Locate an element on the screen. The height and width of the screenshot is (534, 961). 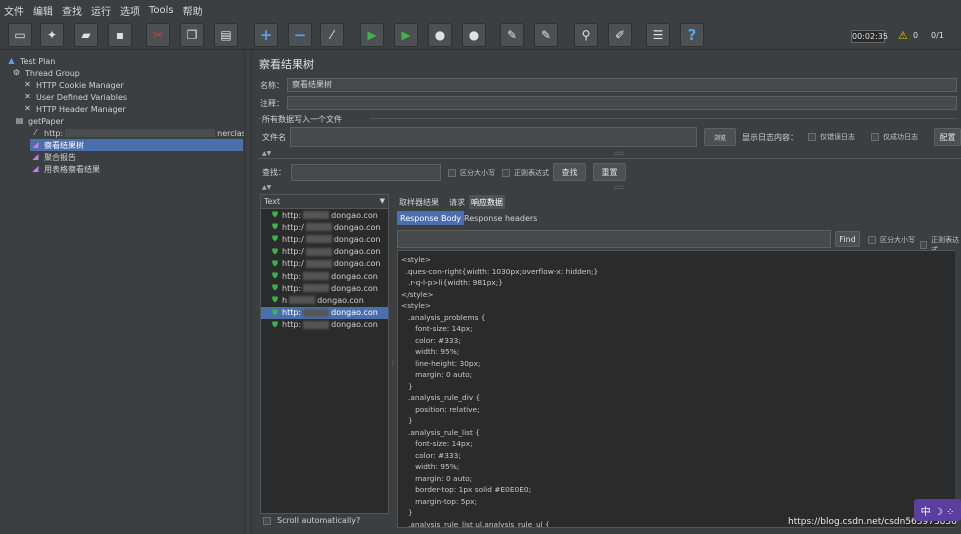
tree-node: ▤ getPaper is located at coordinates (39, 121).